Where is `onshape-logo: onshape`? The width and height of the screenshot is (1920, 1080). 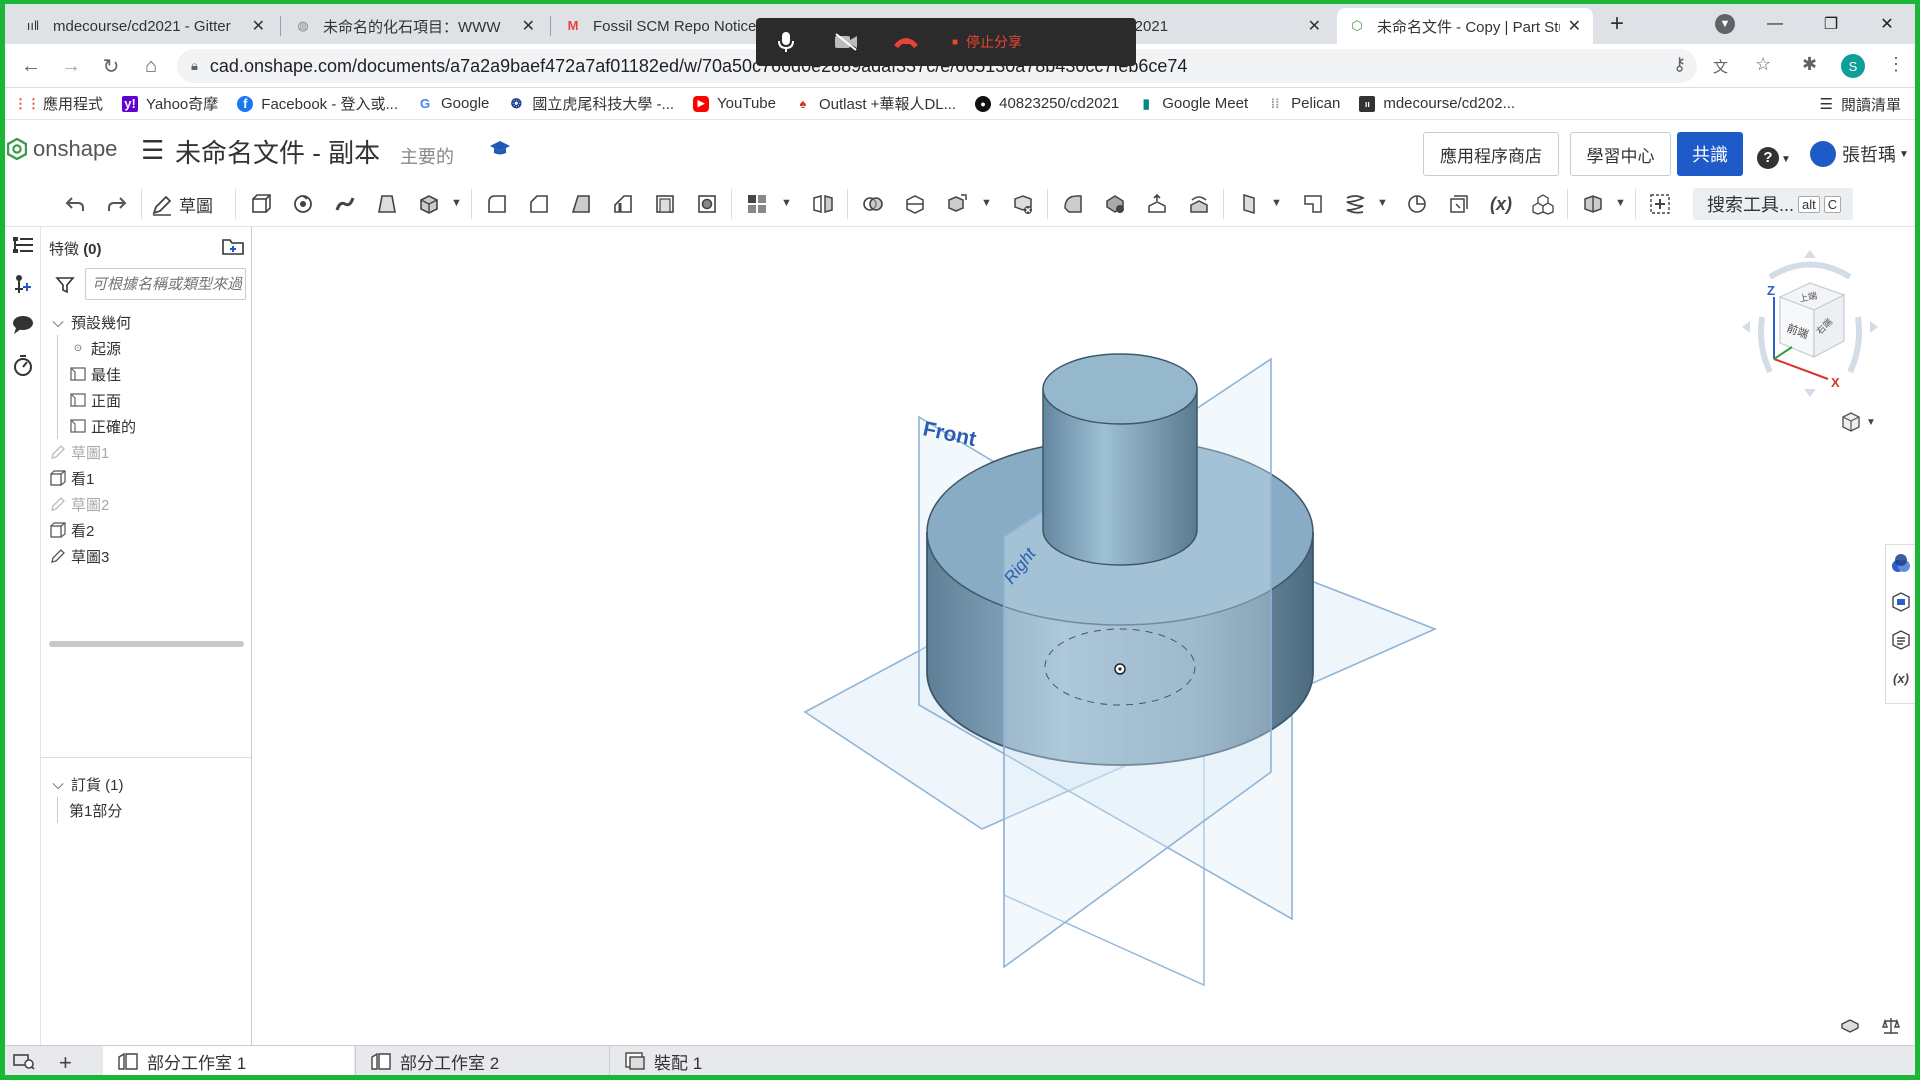 onshape-logo: onshape is located at coordinates (62, 149).